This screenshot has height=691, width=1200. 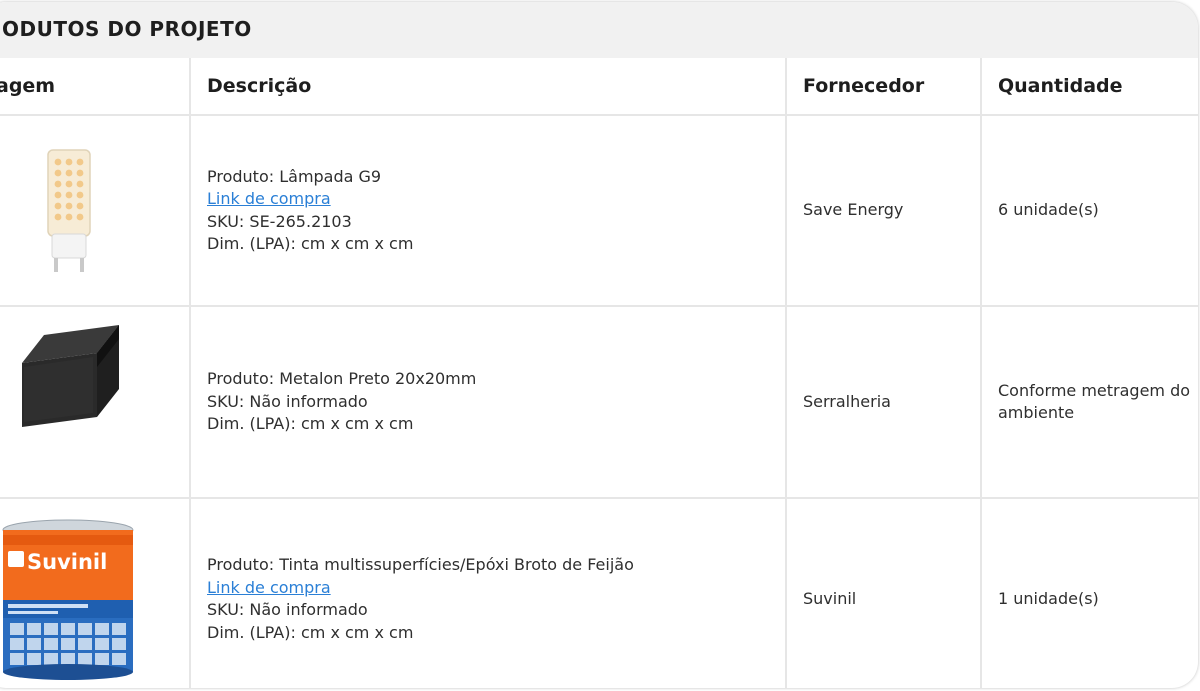 I want to click on black-metalon-tube-image, so click(x=70, y=376).